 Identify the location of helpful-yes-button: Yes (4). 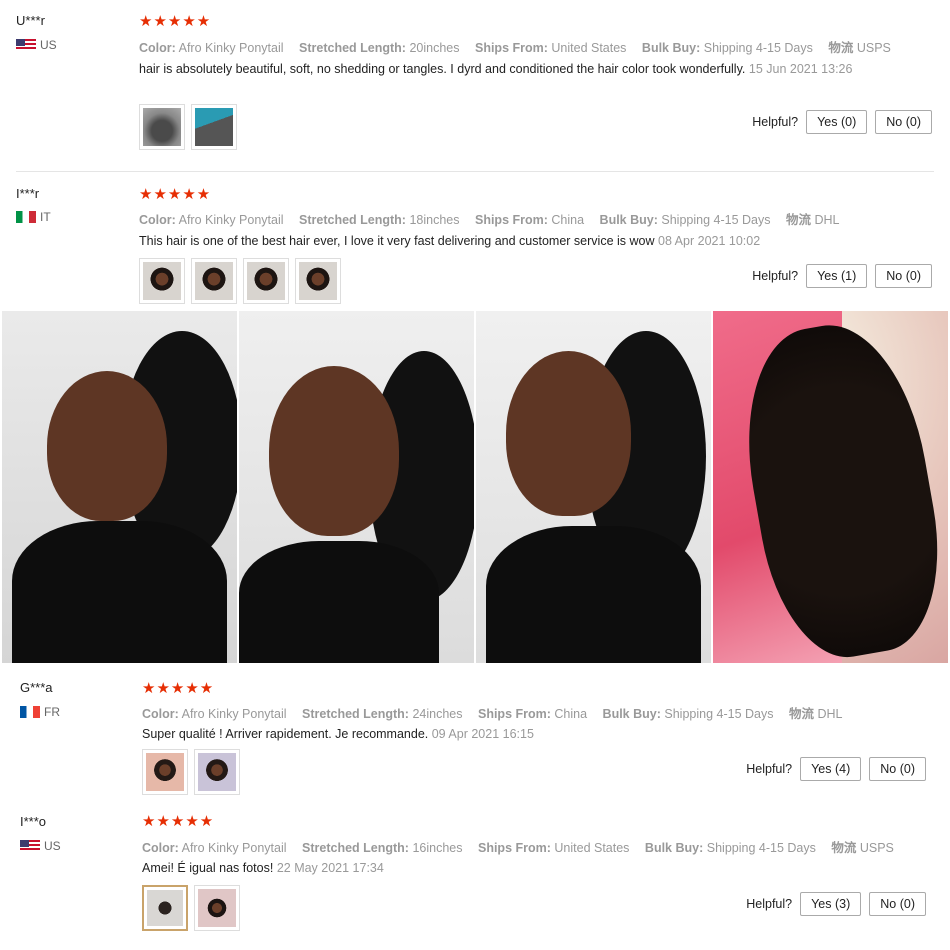
(831, 769).